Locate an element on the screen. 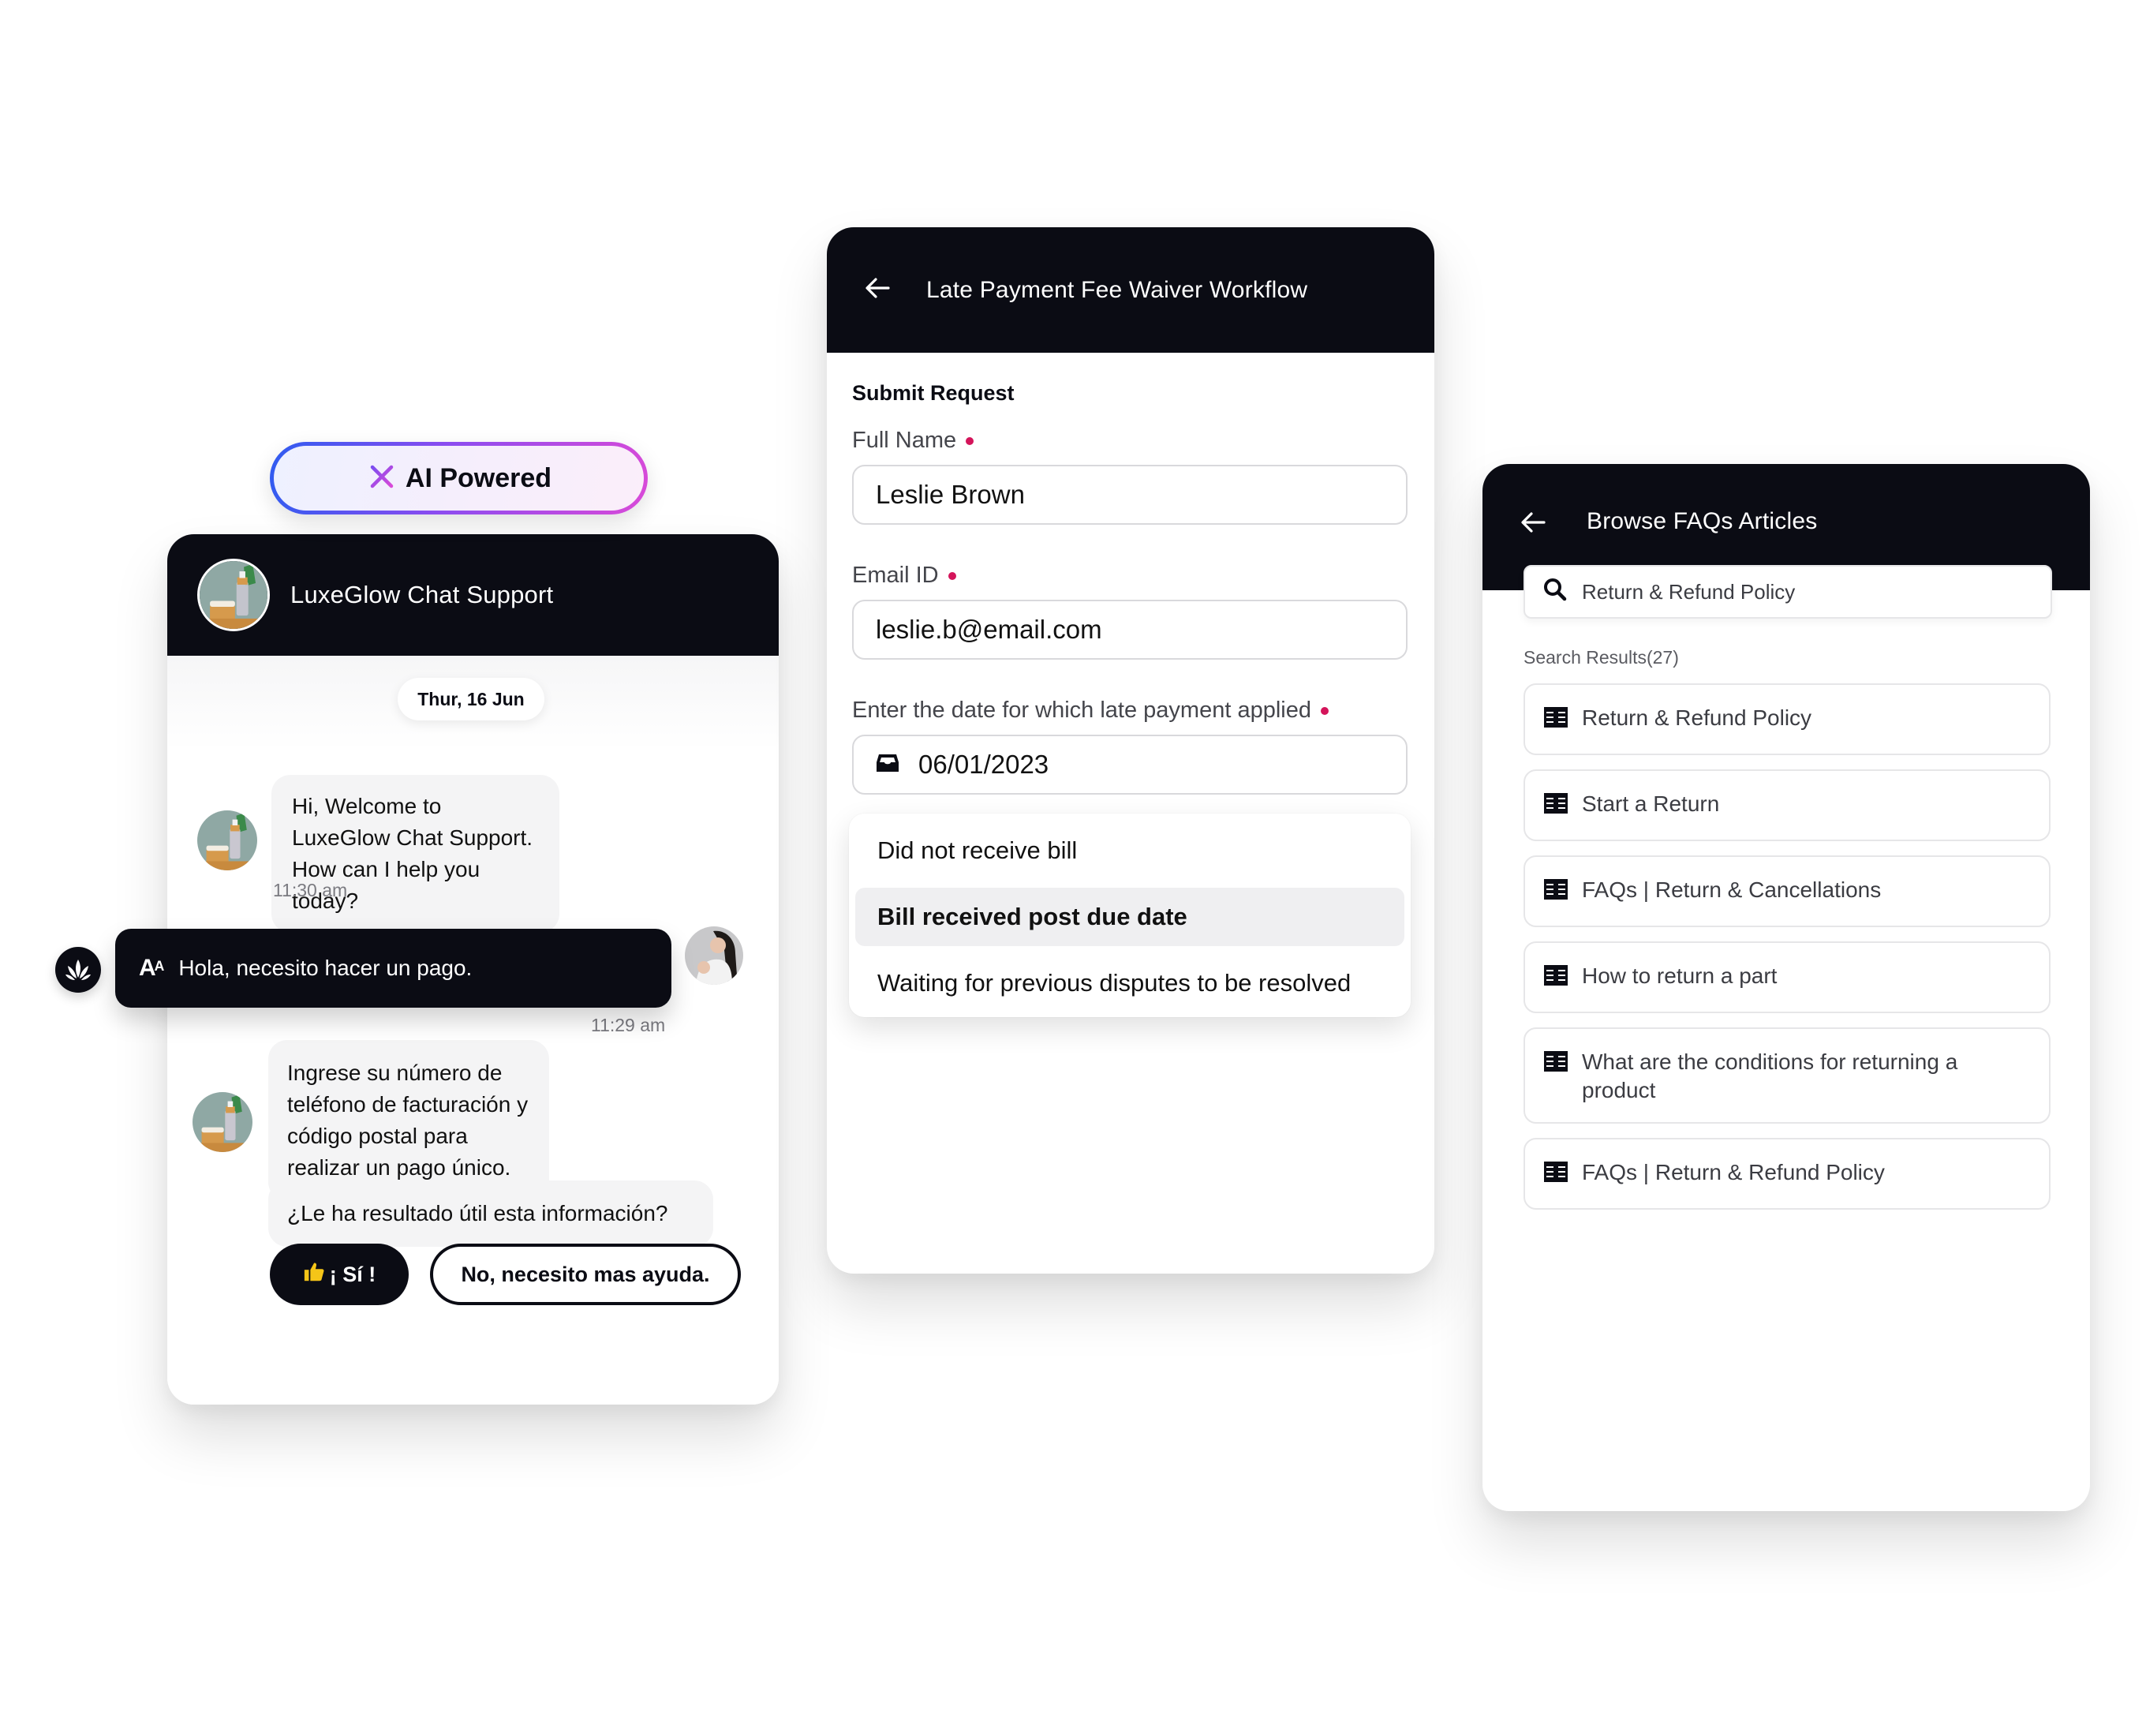  ai-powered-label: AI Powered is located at coordinates (478, 477).